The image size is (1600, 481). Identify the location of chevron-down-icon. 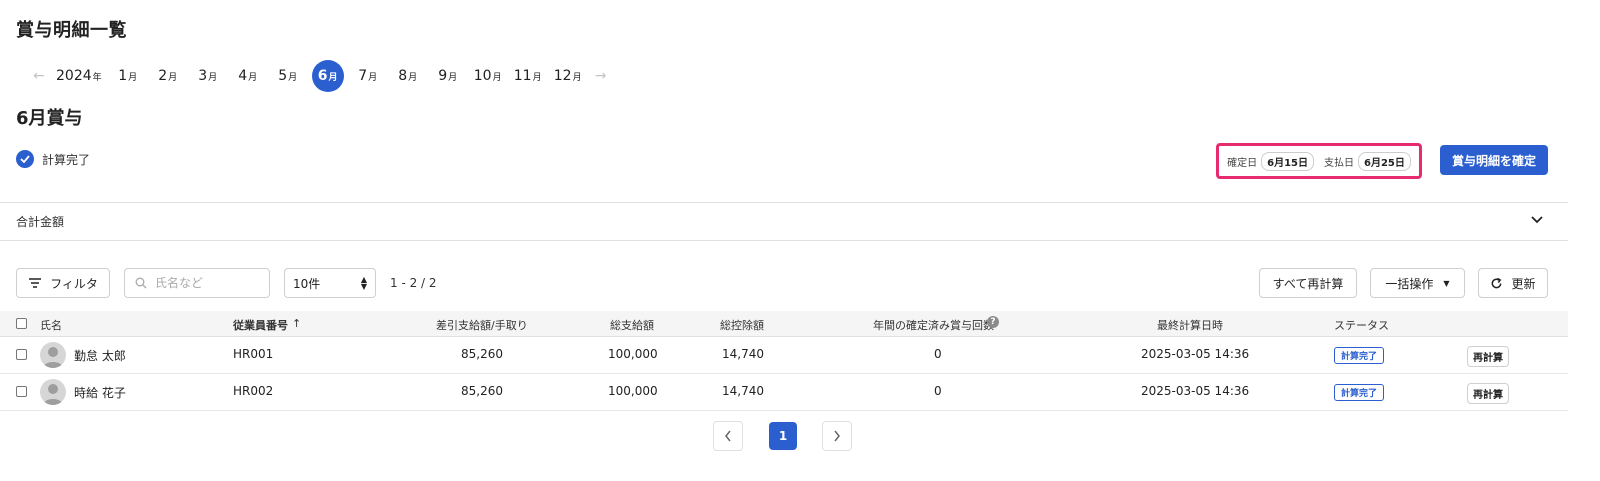
(1537, 221).